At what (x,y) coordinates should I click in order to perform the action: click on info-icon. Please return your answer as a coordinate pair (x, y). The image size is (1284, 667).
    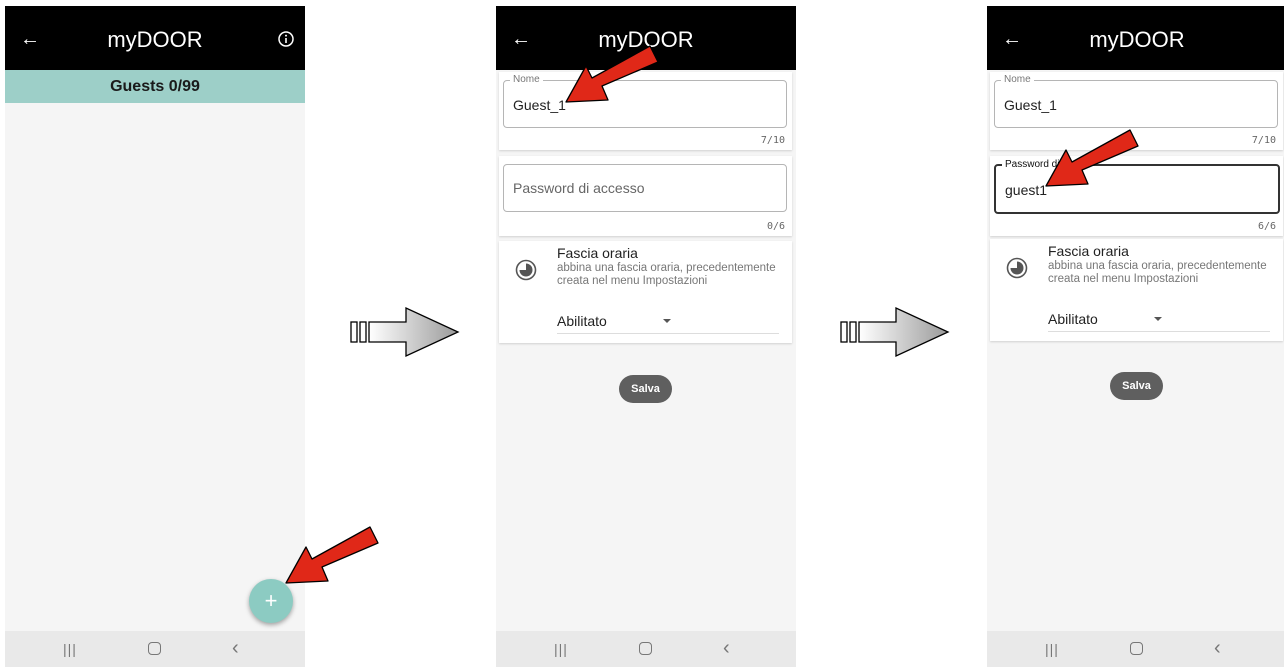
    Looking at the image, I should click on (286, 39).